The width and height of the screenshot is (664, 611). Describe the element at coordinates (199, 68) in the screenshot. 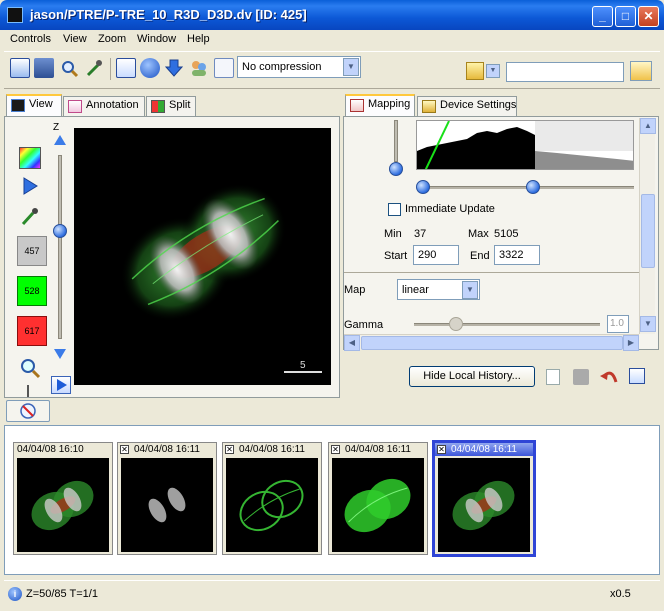

I see `users-icon` at that location.